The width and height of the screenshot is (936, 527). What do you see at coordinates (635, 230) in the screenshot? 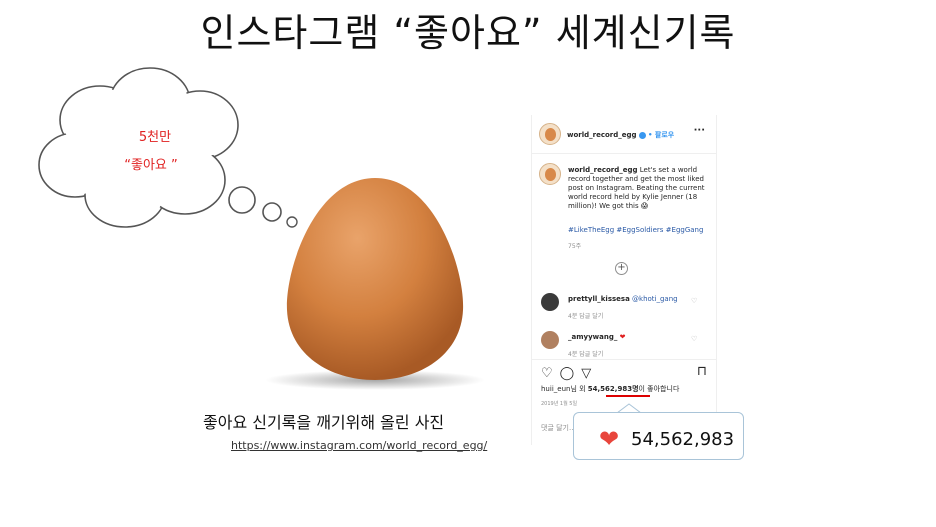
I see `hashtags: #LikeTheEgg #EggSoldiers #EggGang` at bounding box center [635, 230].